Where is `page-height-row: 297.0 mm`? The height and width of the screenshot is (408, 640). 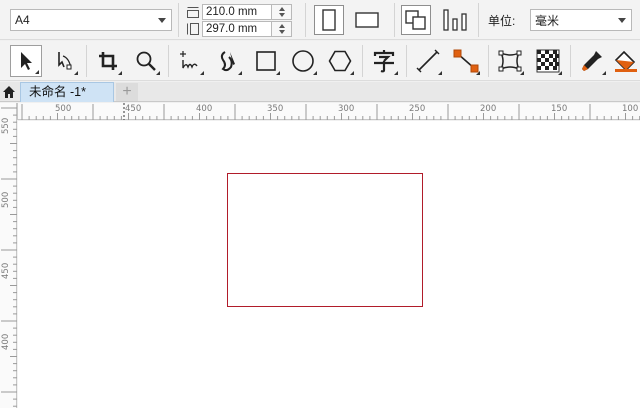 page-height-row: 297.0 mm is located at coordinates (239, 29).